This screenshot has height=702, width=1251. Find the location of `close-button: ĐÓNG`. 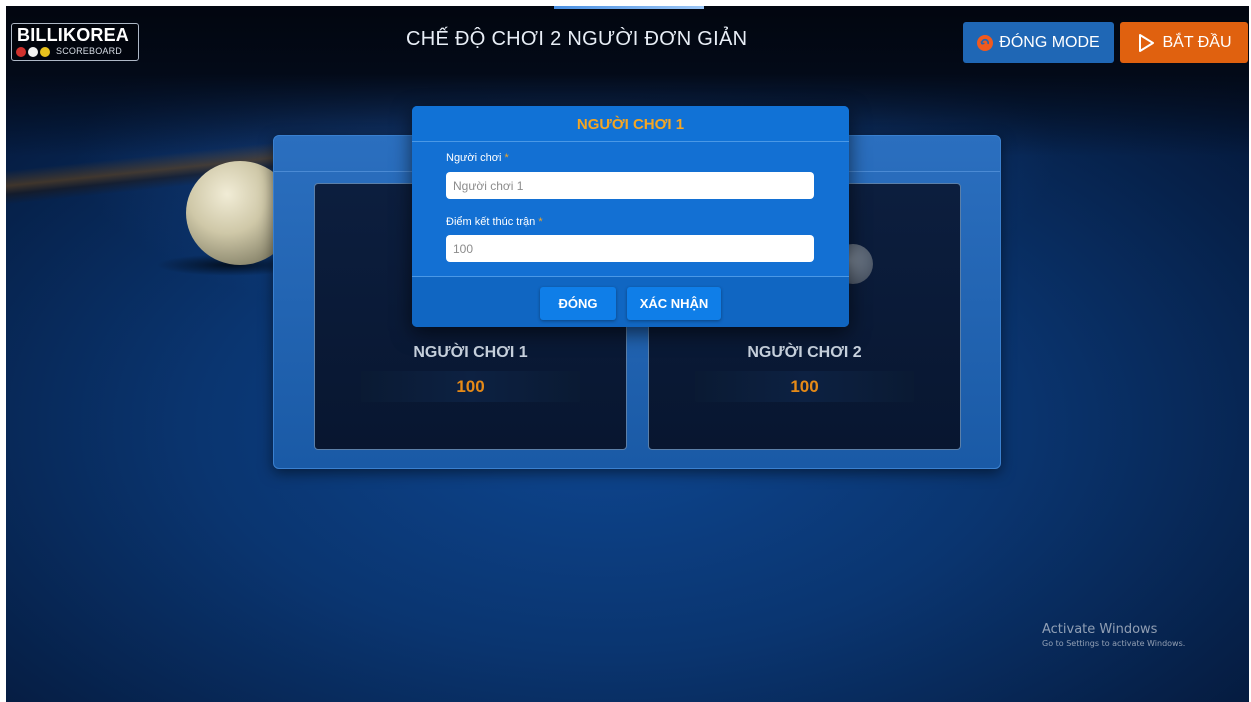

close-button: ĐÓNG is located at coordinates (578, 303).